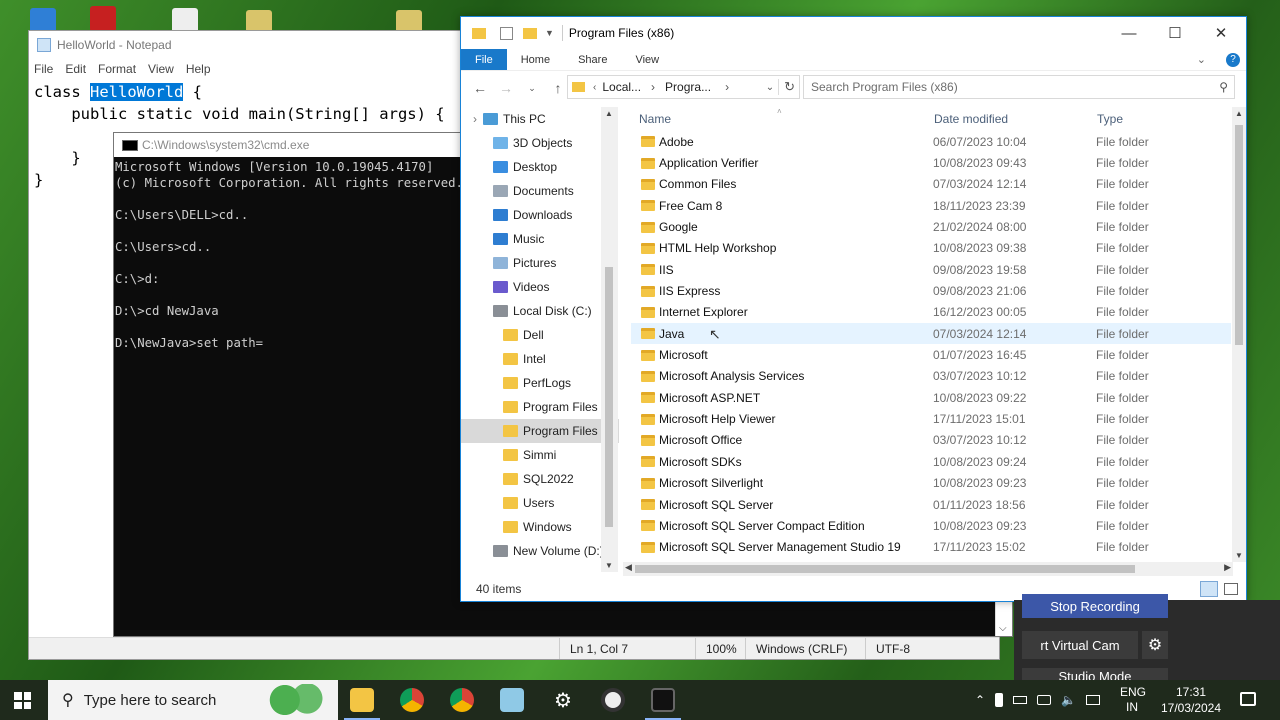 The image size is (1280, 720). Describe the element at coordinates (770, 87) in the screenshot. I see `dropdown-icon: ⌄` at that location.